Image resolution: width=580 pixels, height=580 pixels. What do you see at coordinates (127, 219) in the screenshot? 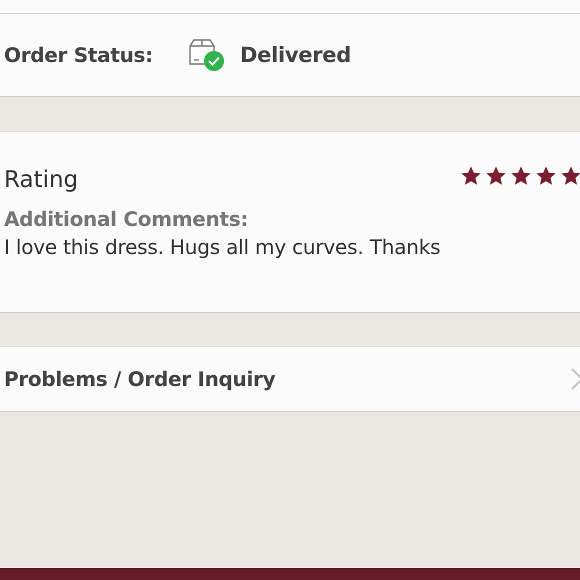
I see `comments-label: Additional Comments:` at bounding box center [127, 219].